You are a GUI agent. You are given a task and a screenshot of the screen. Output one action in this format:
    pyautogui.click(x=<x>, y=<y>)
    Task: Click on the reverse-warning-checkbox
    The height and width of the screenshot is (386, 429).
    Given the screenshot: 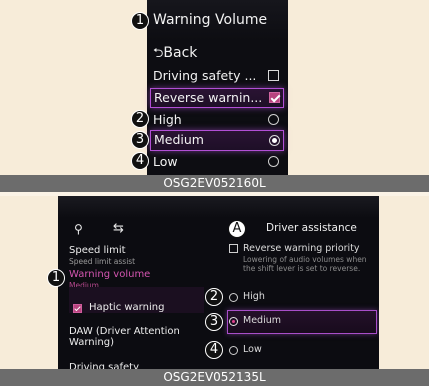 What is the action you would take?
    pyautogui.click(x=274, y=97)
    